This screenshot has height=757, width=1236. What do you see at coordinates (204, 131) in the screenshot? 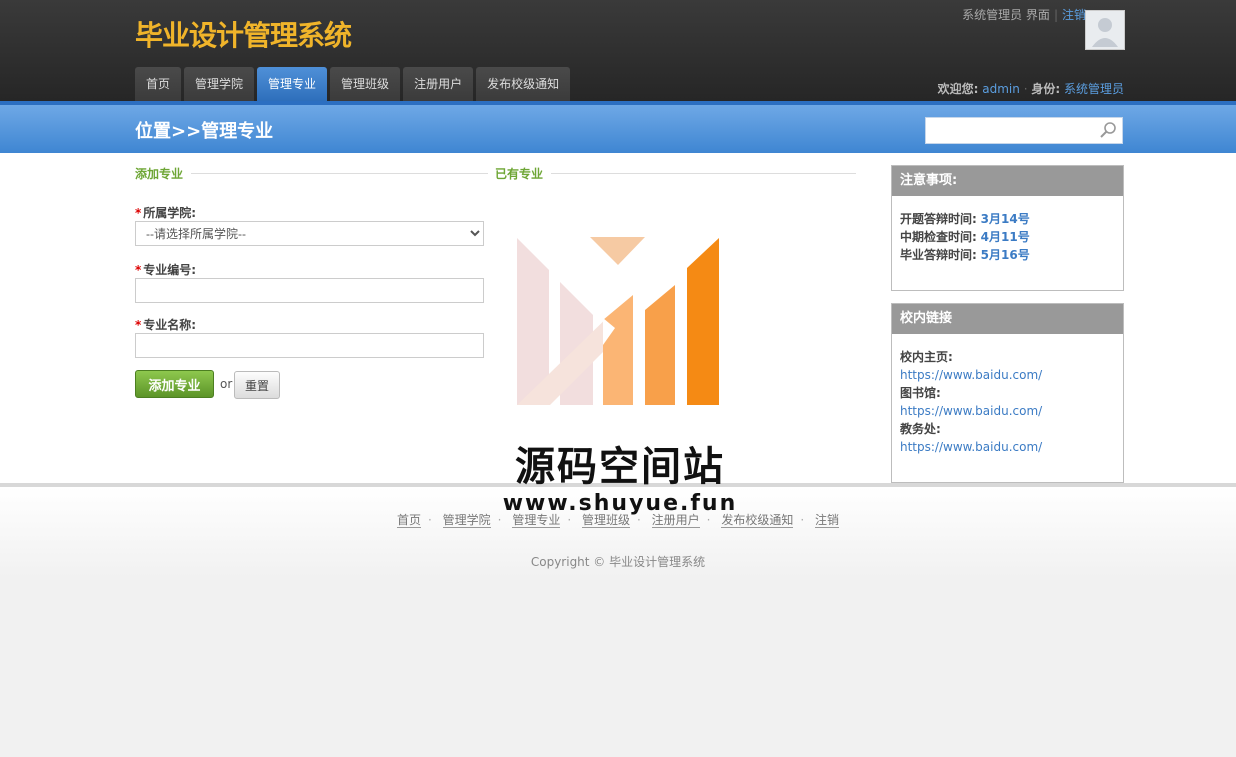
I see `page-title: 位置>>管理专业` at bounding box center [204, 131].